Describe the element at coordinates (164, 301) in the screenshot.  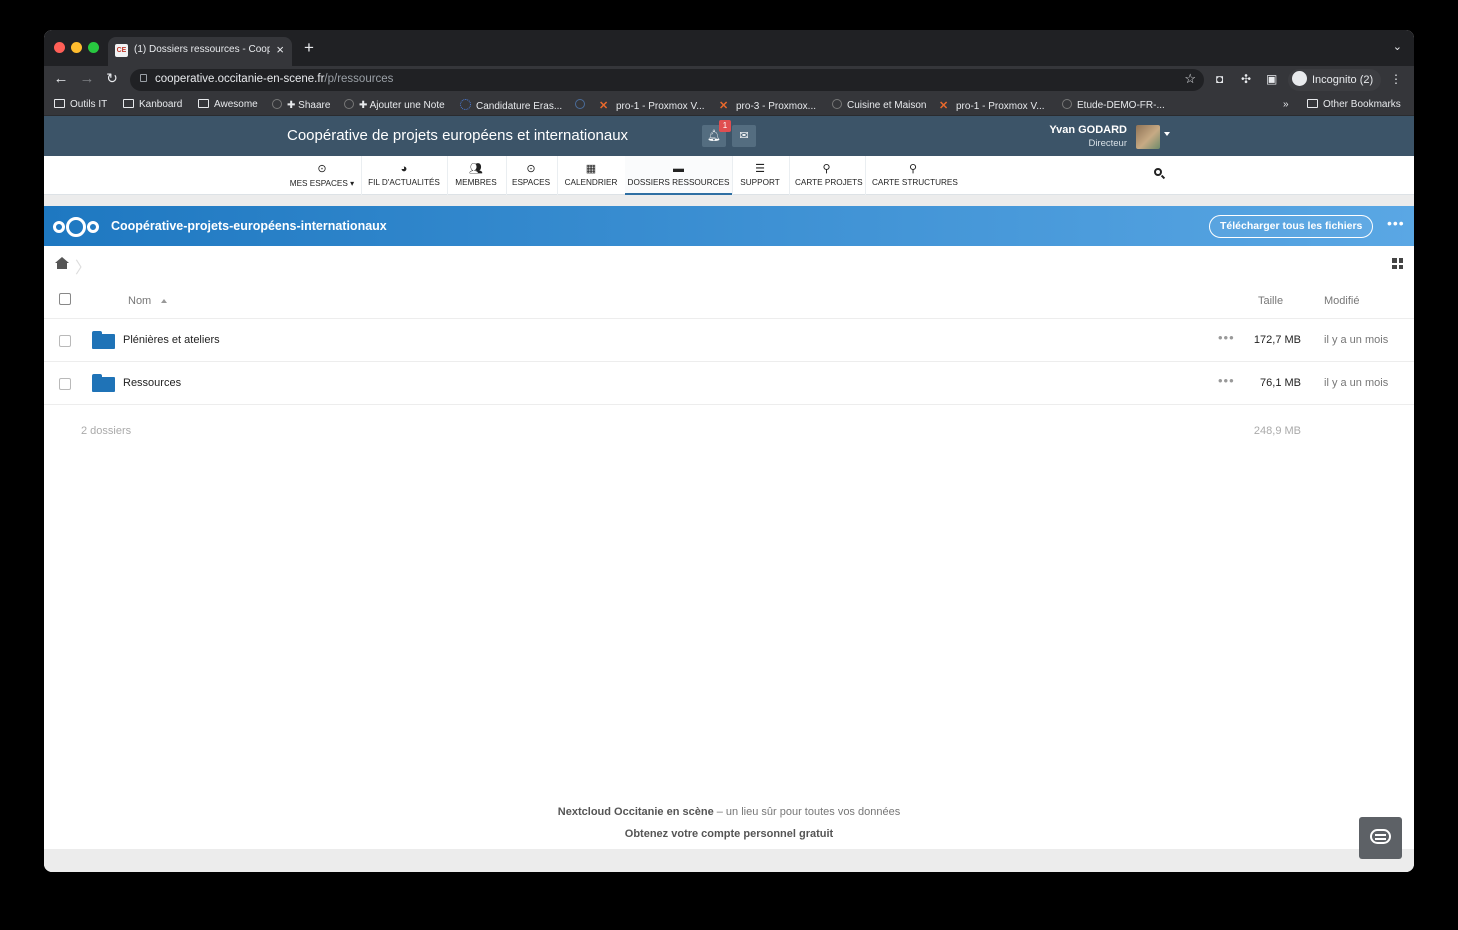
I see `sort-ascending-icon` at that location.